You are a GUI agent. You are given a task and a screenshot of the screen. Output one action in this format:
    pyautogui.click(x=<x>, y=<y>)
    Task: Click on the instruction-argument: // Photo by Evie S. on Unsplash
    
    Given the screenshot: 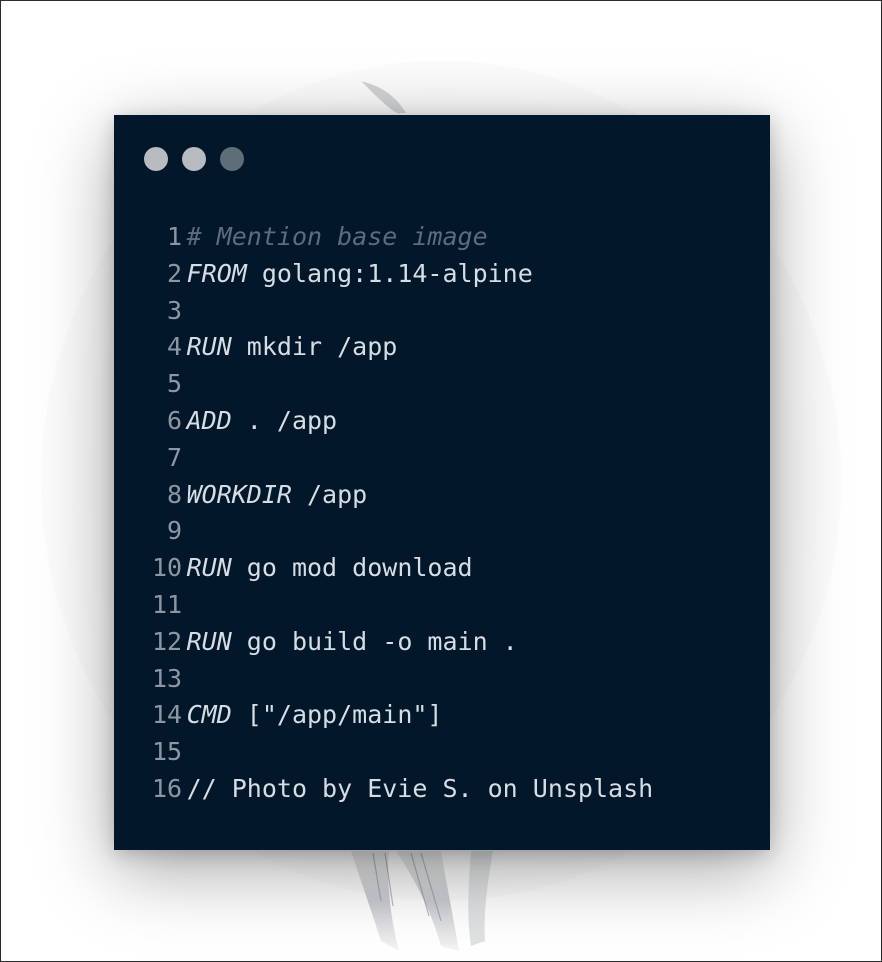 What is the action you would take?
    pyautogui.click(x=420, y=788)
    